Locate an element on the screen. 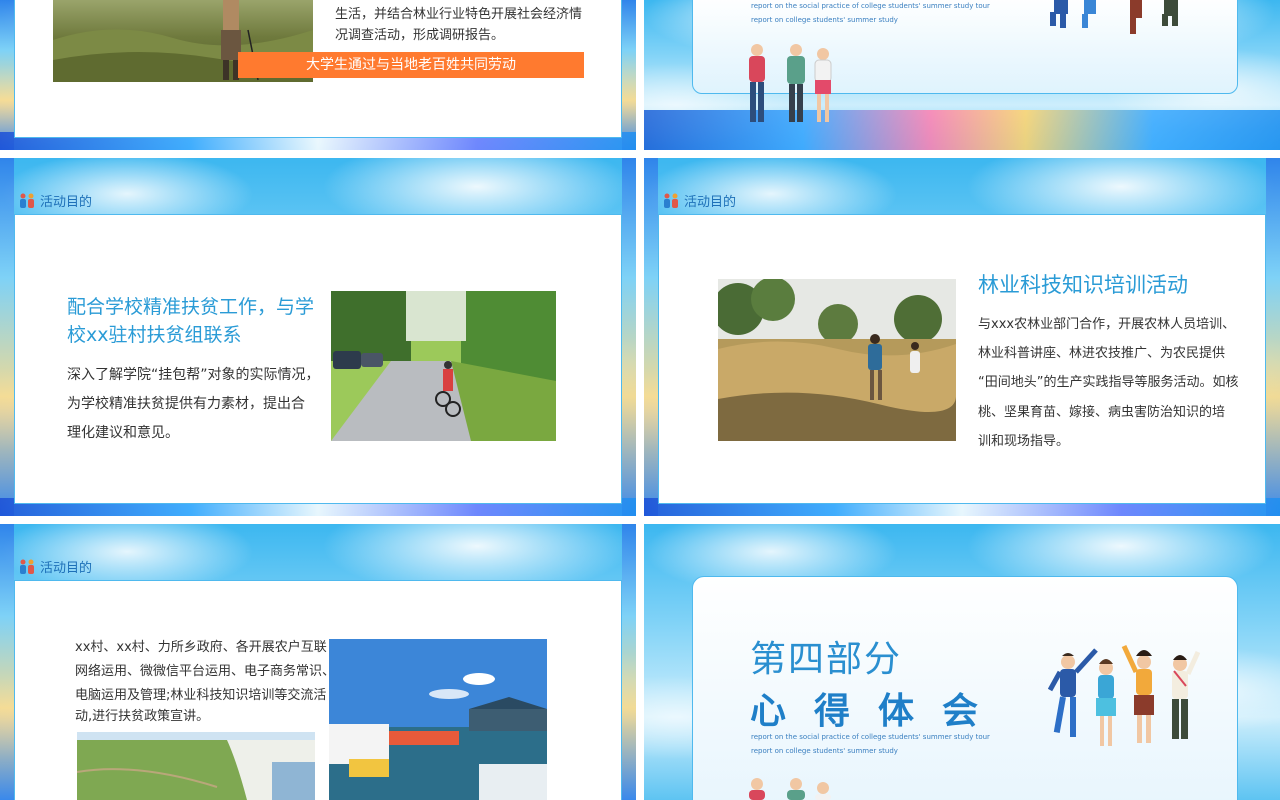 Image resolution: width=1280 pixels, height=800 pixels. slide4-body-line: 与xxx农林业部门合作，开展农林人员培训、 is located at coordinates (1107, 324).